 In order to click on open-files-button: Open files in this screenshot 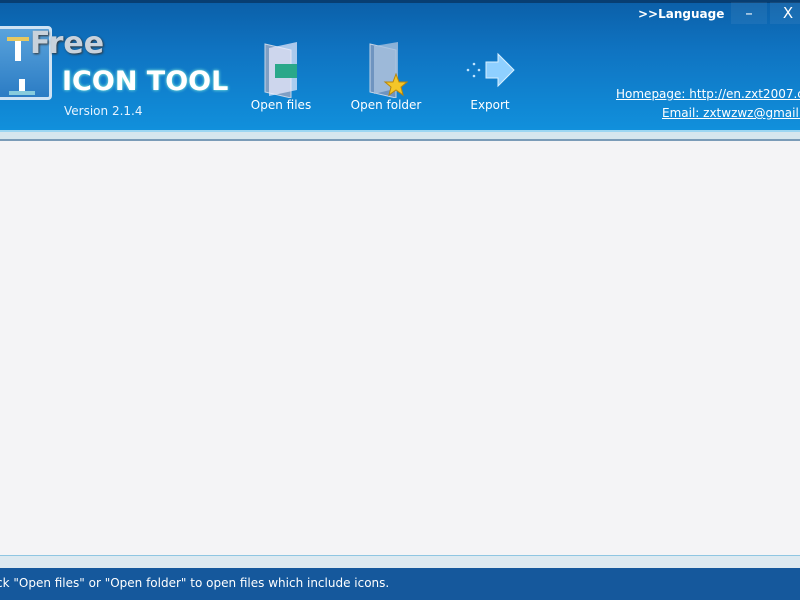, I will do `click(281, 76)`.